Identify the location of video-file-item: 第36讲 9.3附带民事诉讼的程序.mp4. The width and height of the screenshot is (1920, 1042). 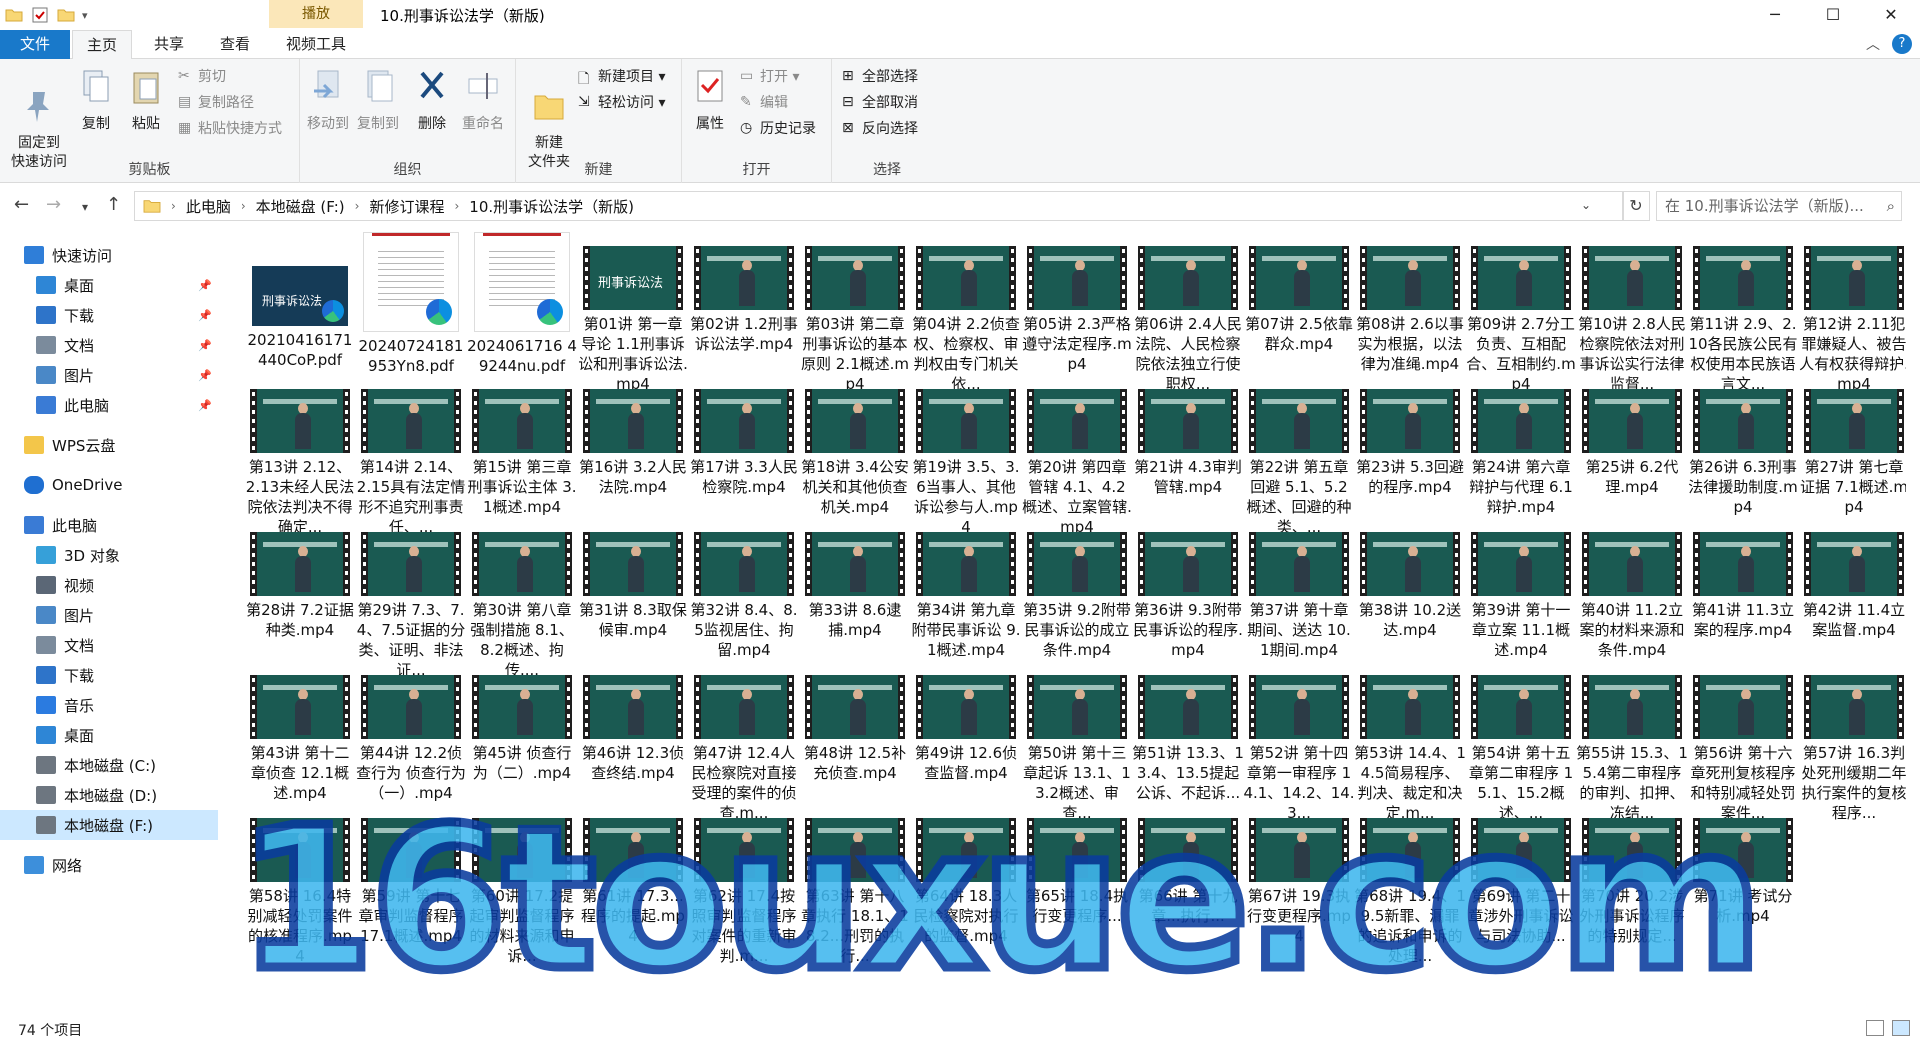
(1188, 589).